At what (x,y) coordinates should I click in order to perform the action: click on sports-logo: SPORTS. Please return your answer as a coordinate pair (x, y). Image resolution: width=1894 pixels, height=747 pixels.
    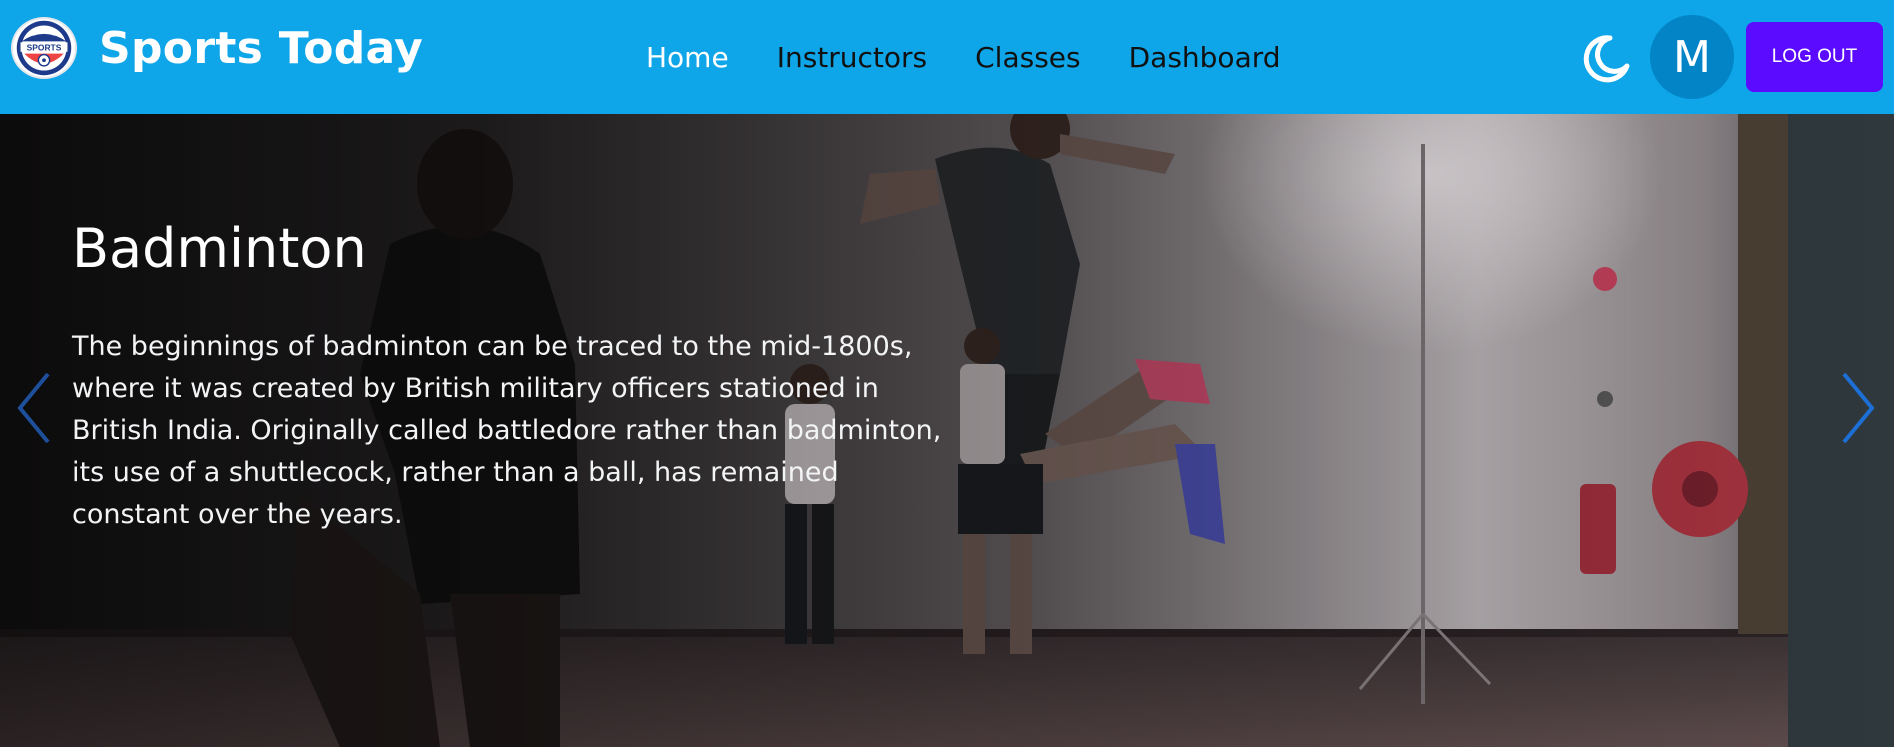
    Looking at the image, I should click on (44, 48).